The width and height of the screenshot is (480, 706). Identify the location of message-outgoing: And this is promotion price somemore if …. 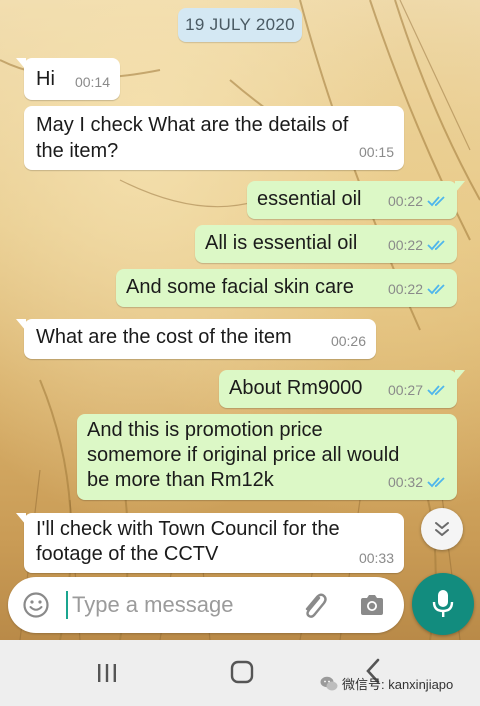
(267, 457).